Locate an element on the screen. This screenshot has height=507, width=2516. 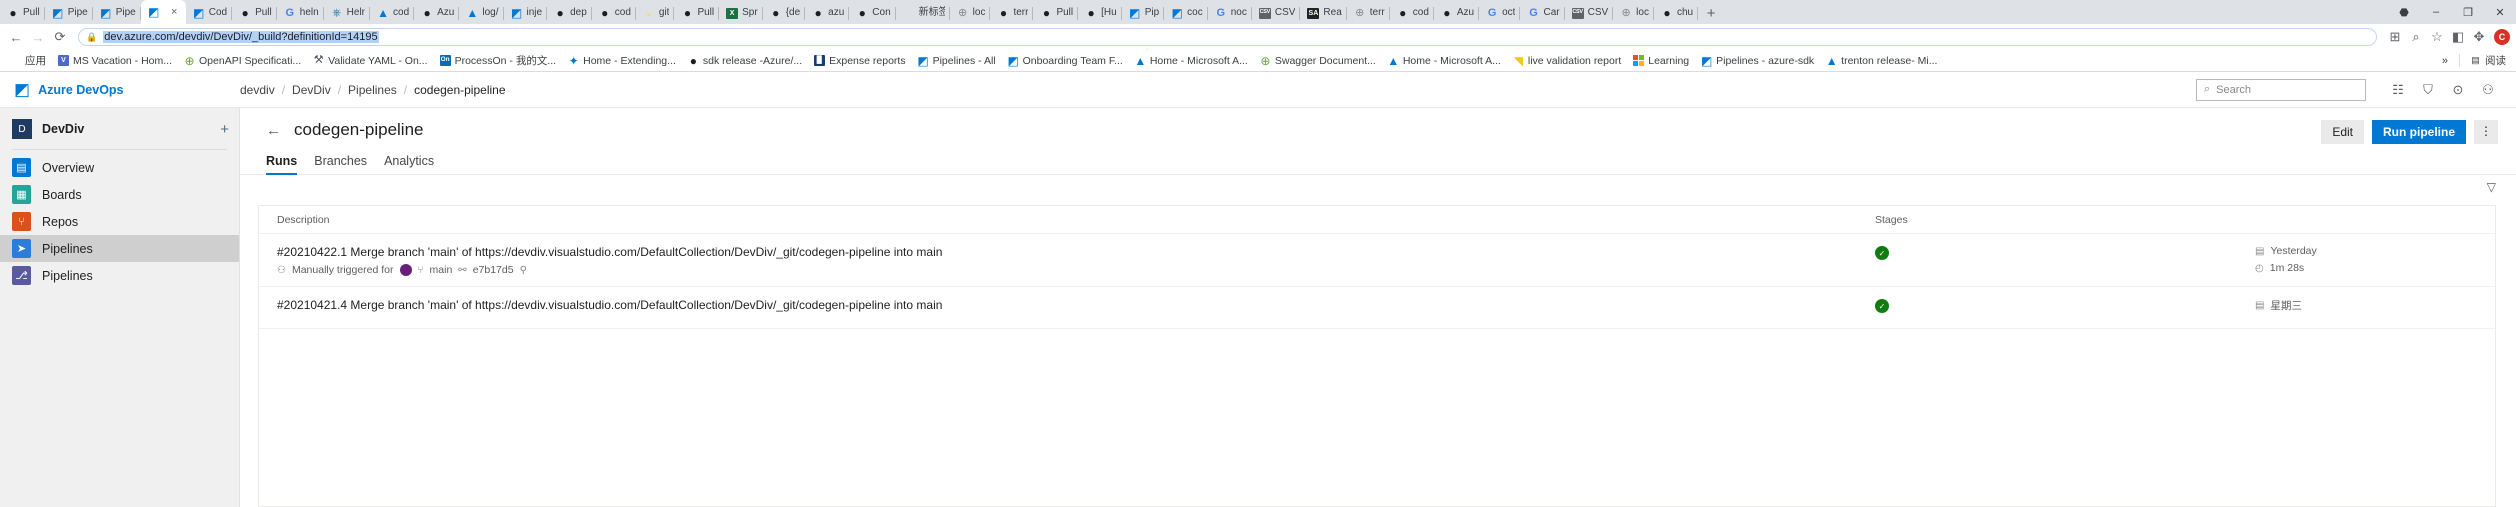
add-icon: + is located at coordinates (224, 129).